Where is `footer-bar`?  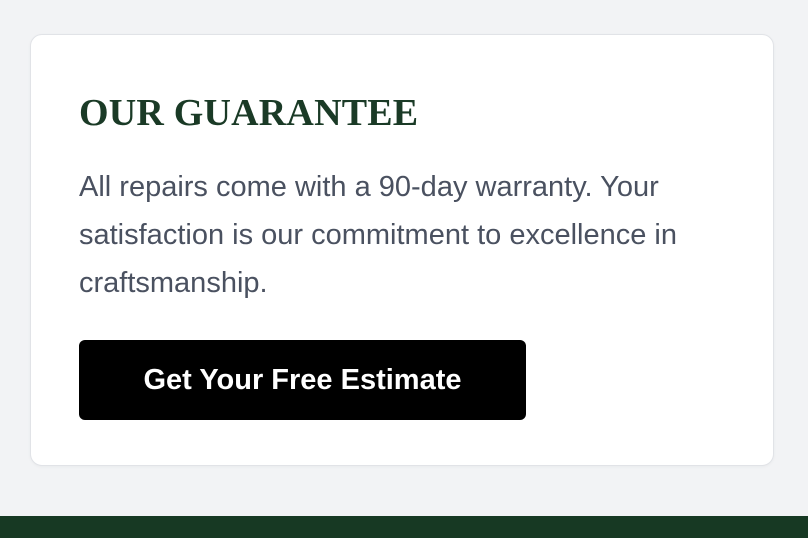 footer-bar is located at coordinates (404, 527).